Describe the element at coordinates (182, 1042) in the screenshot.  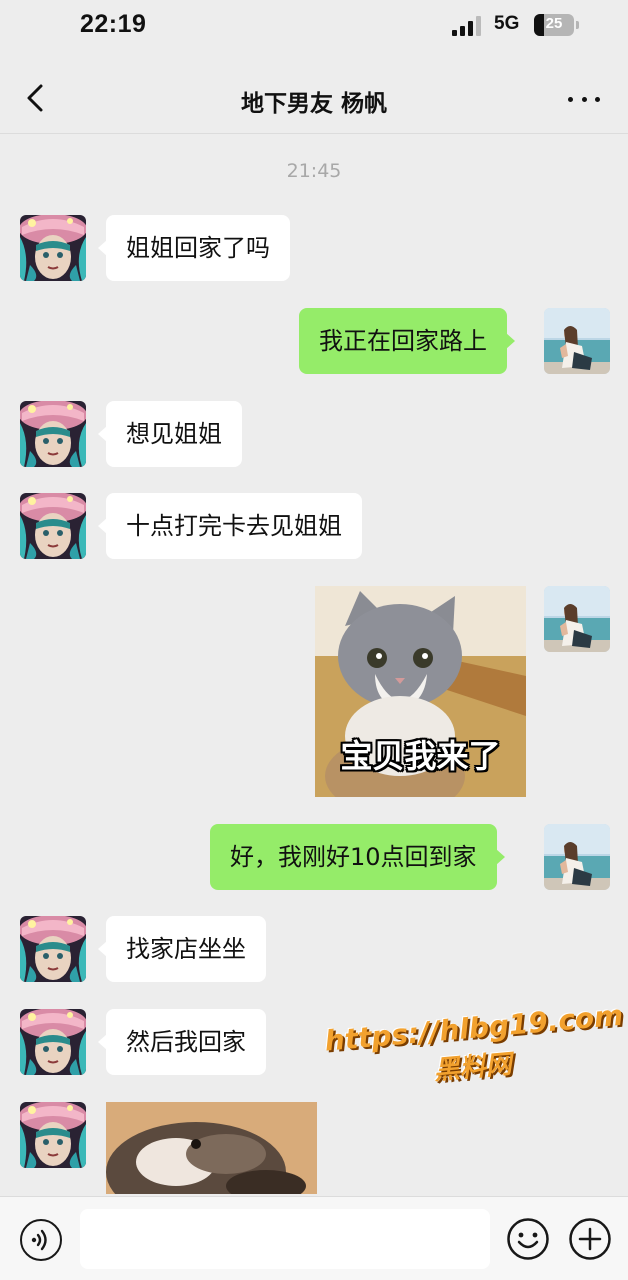
I see `message-bubble-incoming: 然后我回家` at that location.